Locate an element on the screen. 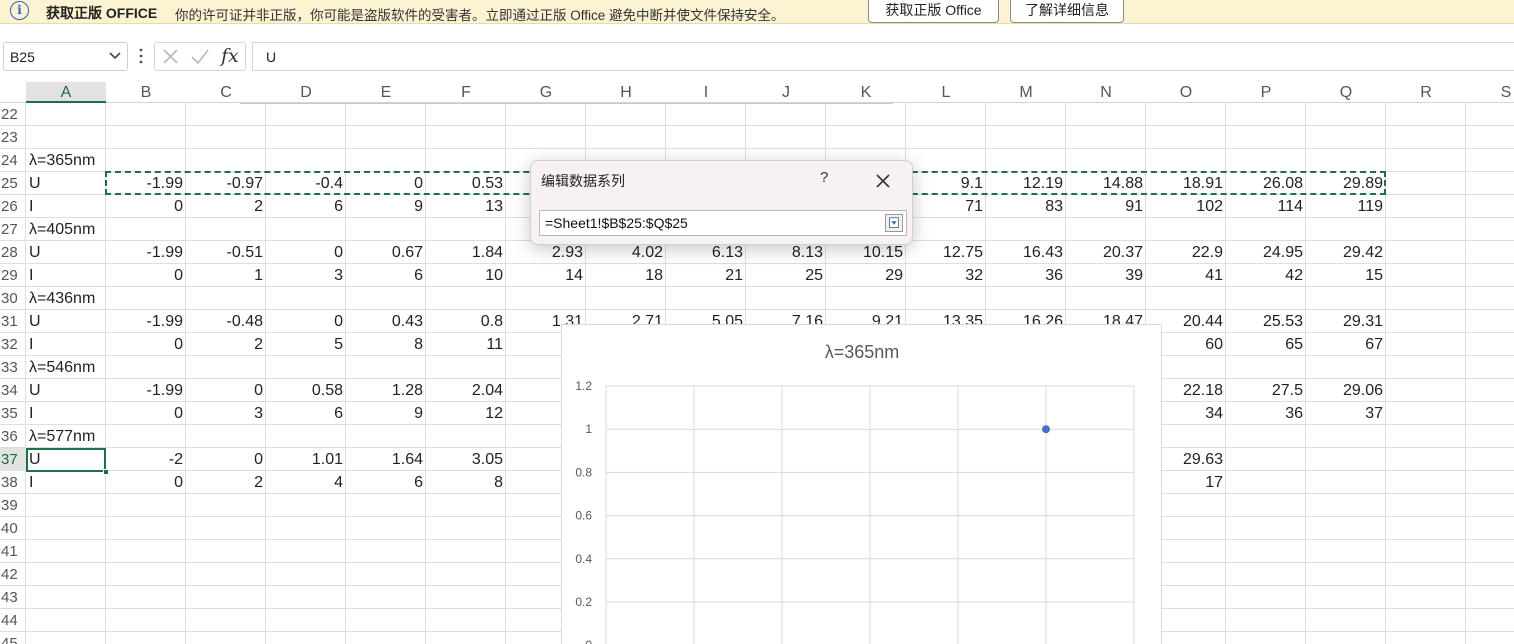  cell-b26: 0 is located at coordinates (146, 206).